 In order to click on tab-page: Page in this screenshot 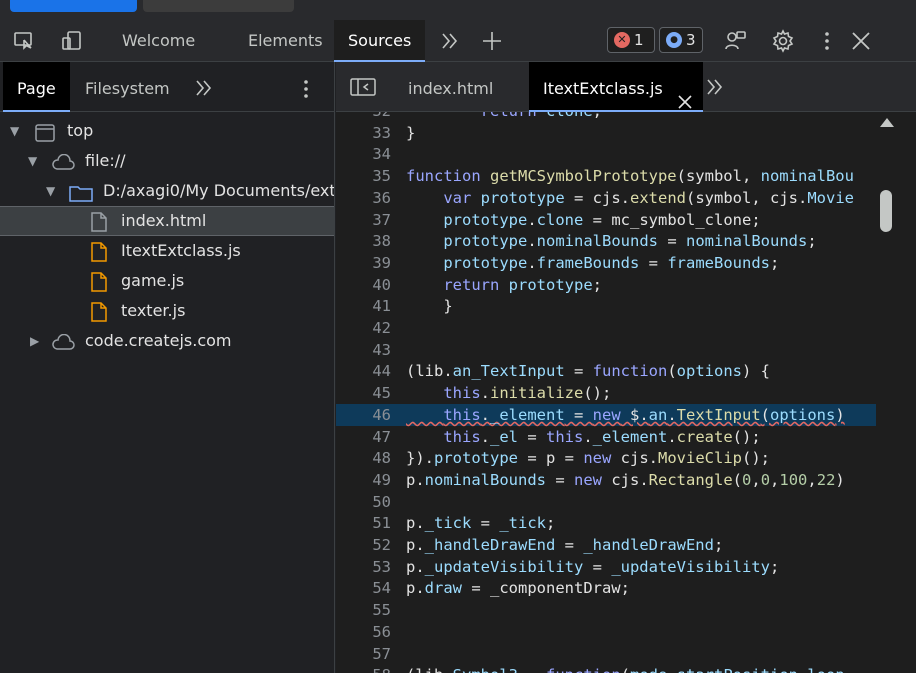, I will do `click(36, 87)`.